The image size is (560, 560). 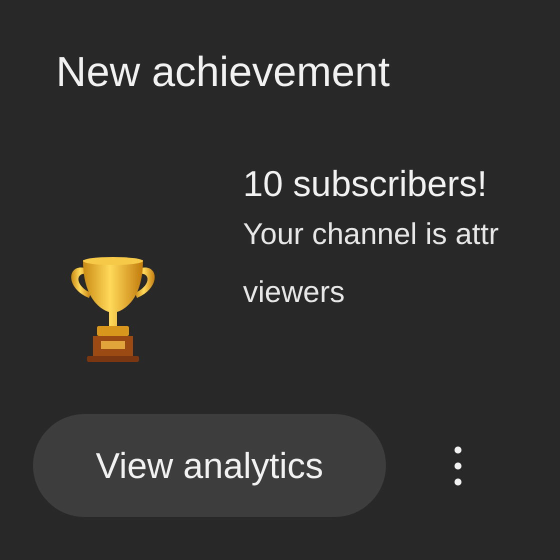 What do you see at coordinates (458, 466) in the screenshot?
I see `more-options-icon` at bounding box center [458, 466].